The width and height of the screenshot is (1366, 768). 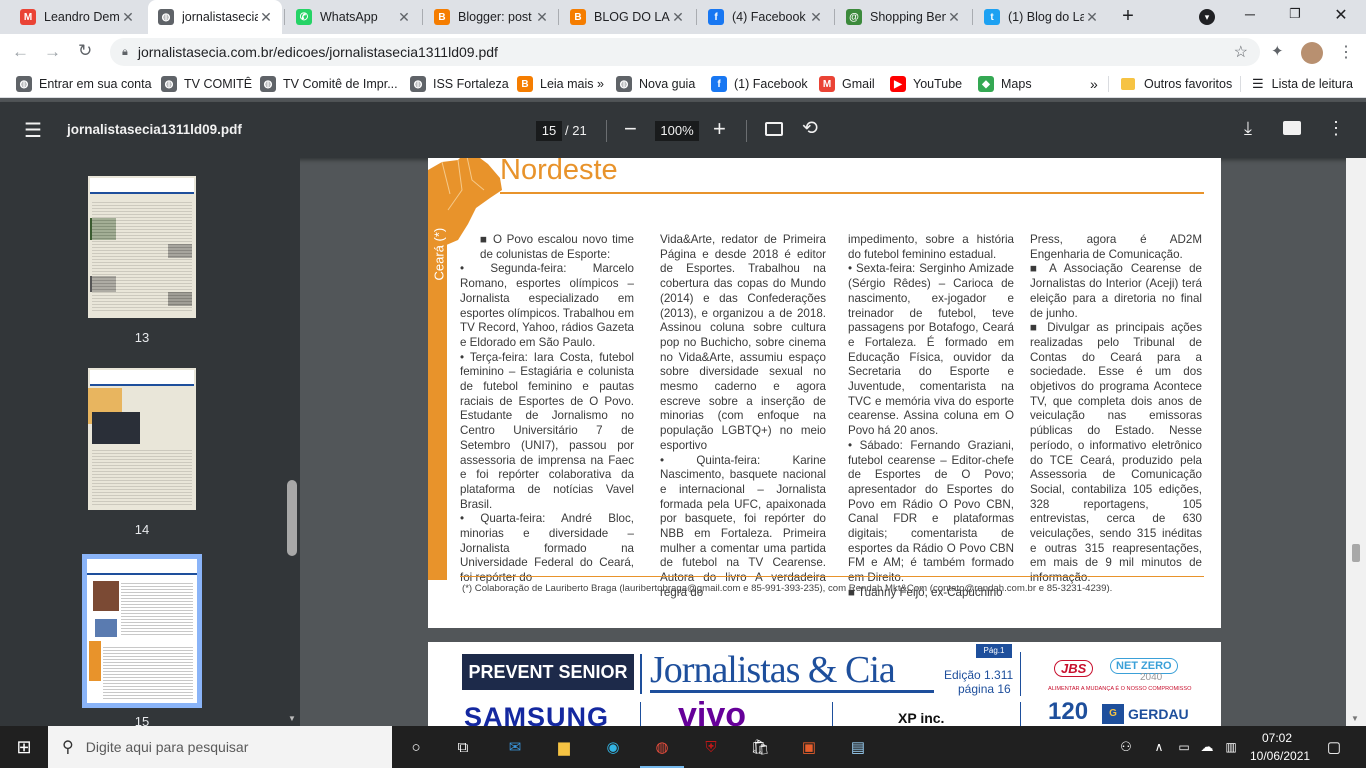 I want to click on notepad-icon: ▤, so click(x=858, y=747).